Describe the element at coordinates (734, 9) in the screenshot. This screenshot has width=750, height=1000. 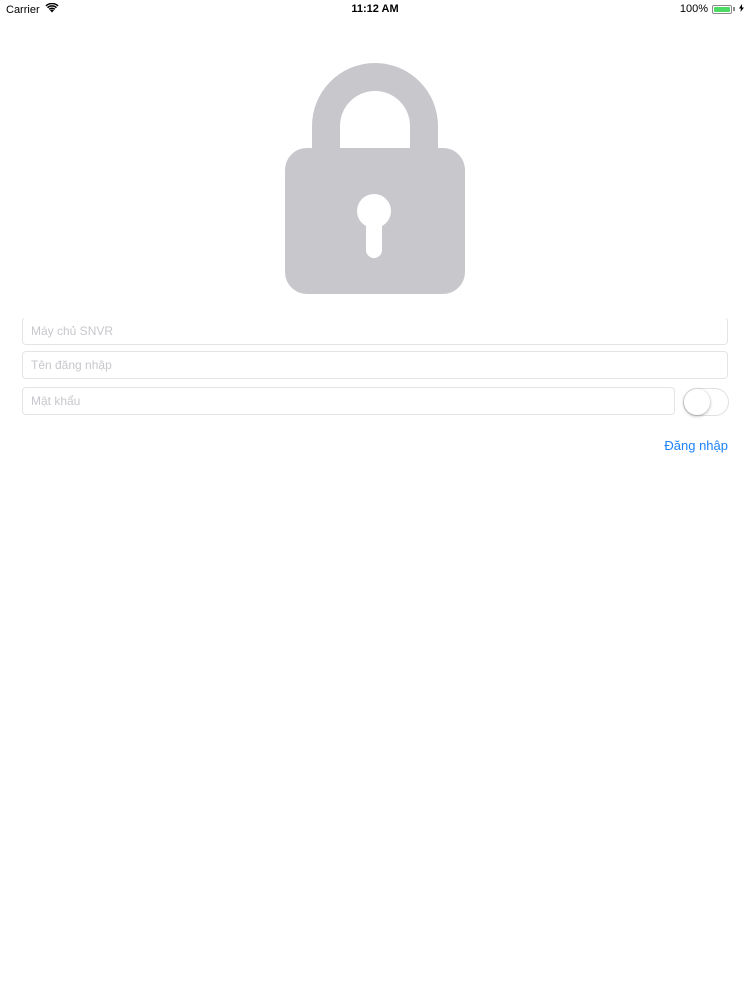
I see `battery-tip` at that location.